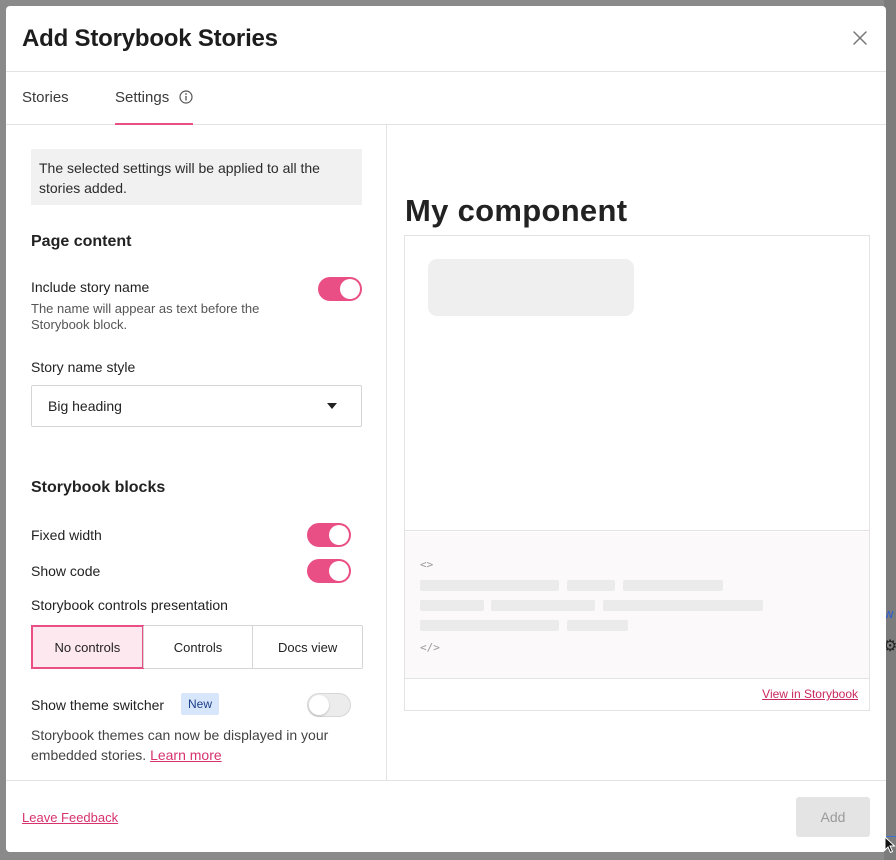  I want to click on tab-bar: Stories Settings, so click(446, 98).